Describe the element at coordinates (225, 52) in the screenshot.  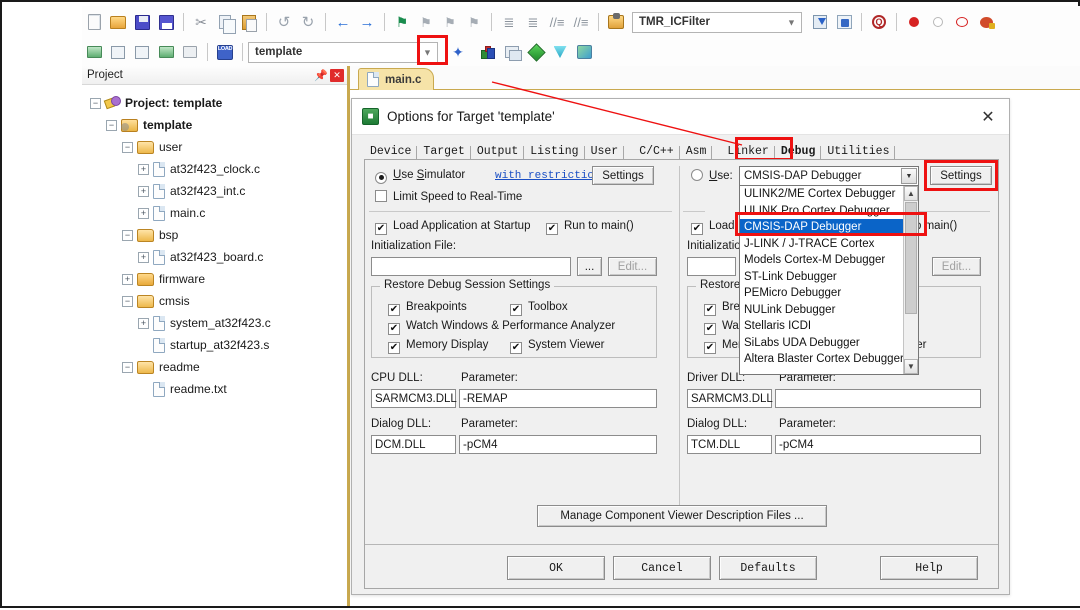
I see `download-icon: LOAD` at that location.